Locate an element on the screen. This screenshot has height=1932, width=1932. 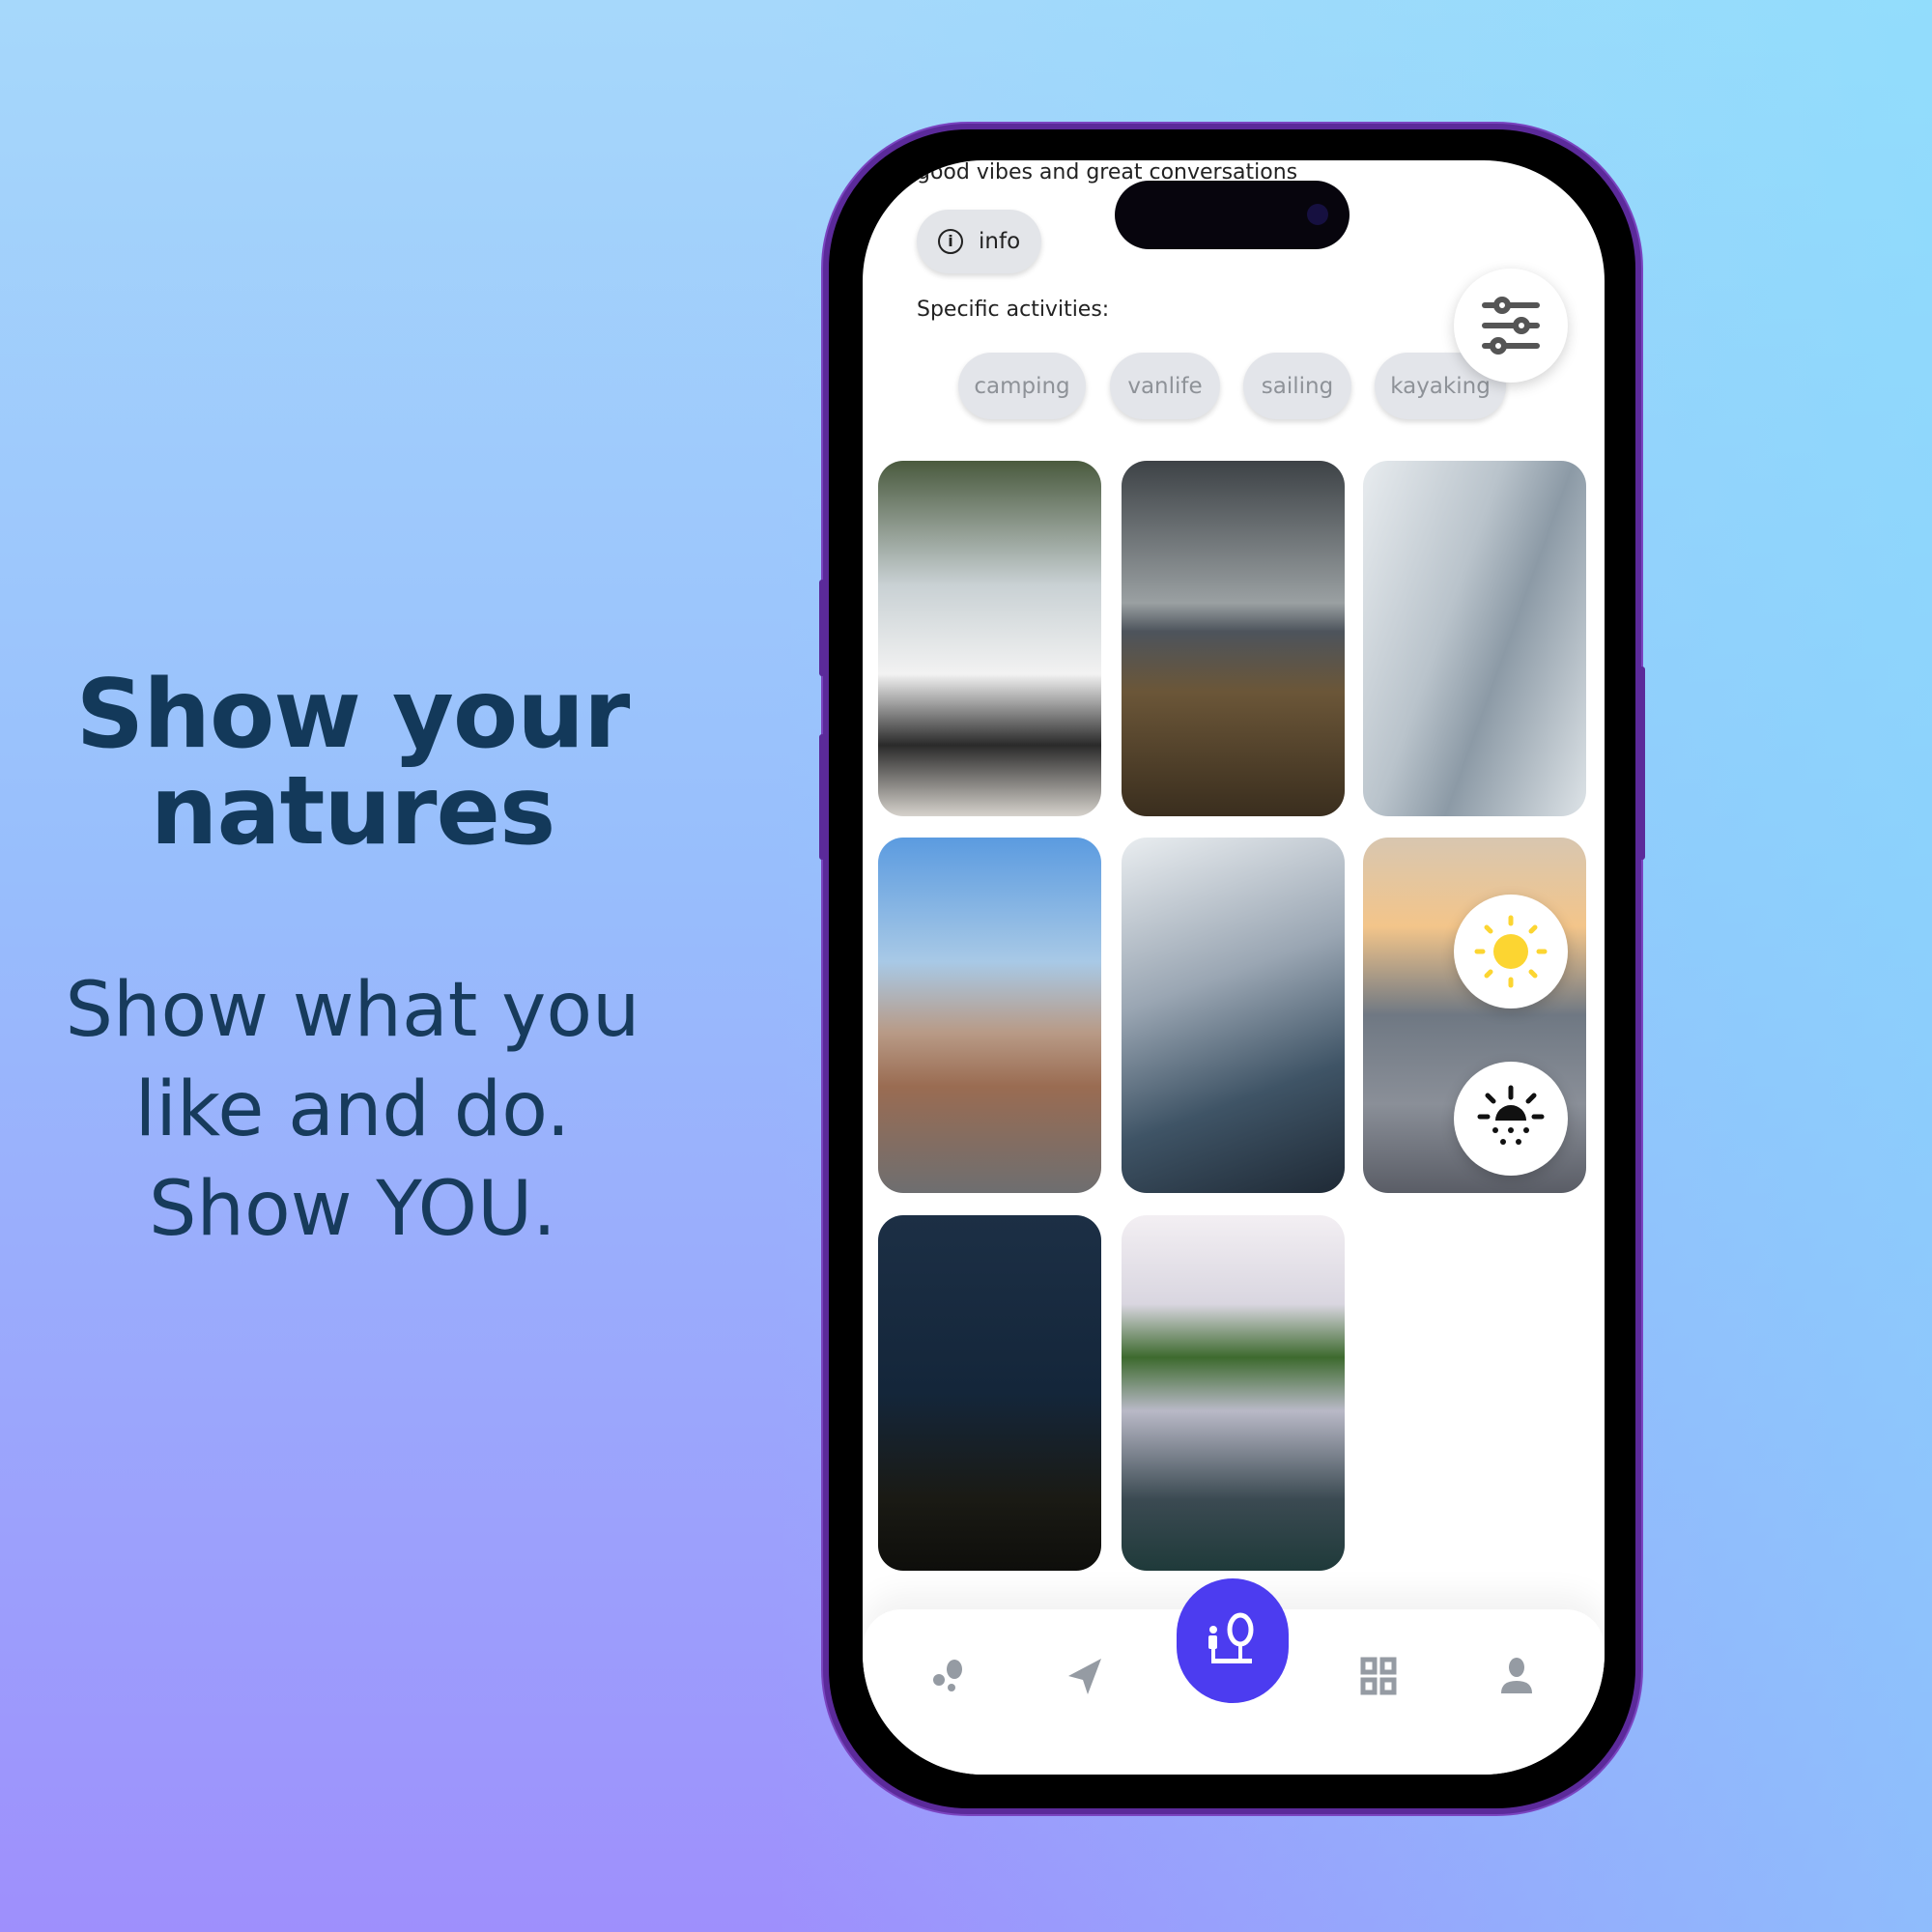
promo-headline: Show your natures is located at coordinates (353, 763).